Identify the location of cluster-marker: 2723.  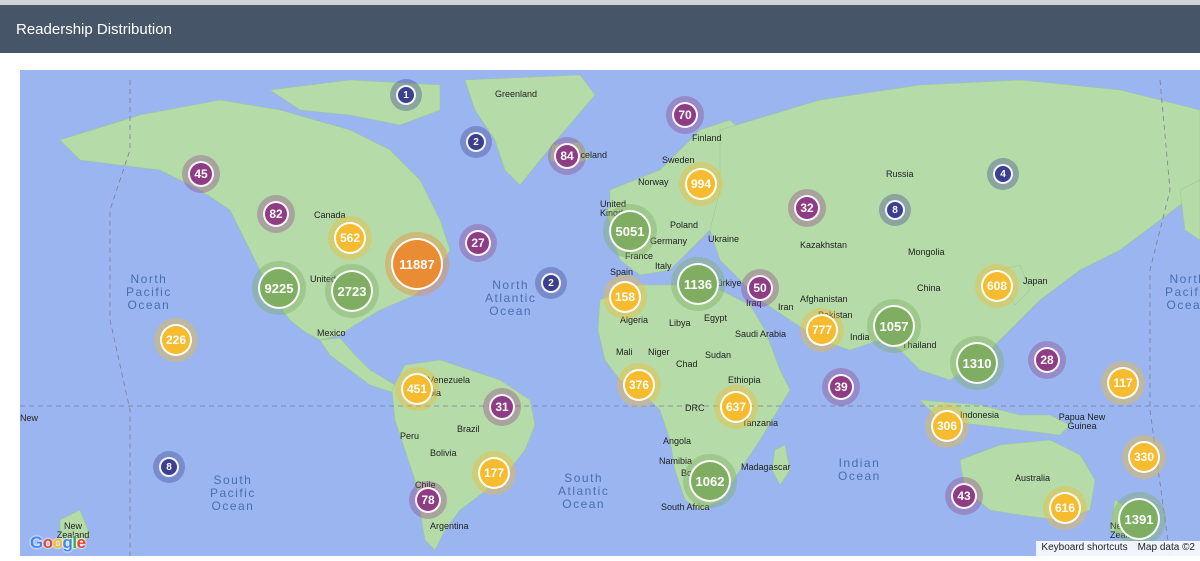
(352, 291).